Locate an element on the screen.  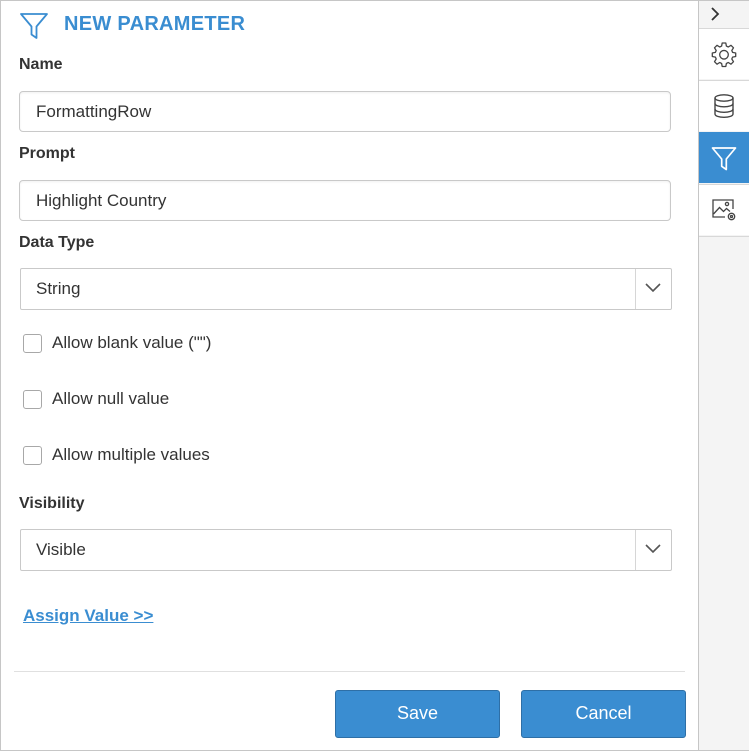
visibility-select: Visible is located at coordinates (346, 550).